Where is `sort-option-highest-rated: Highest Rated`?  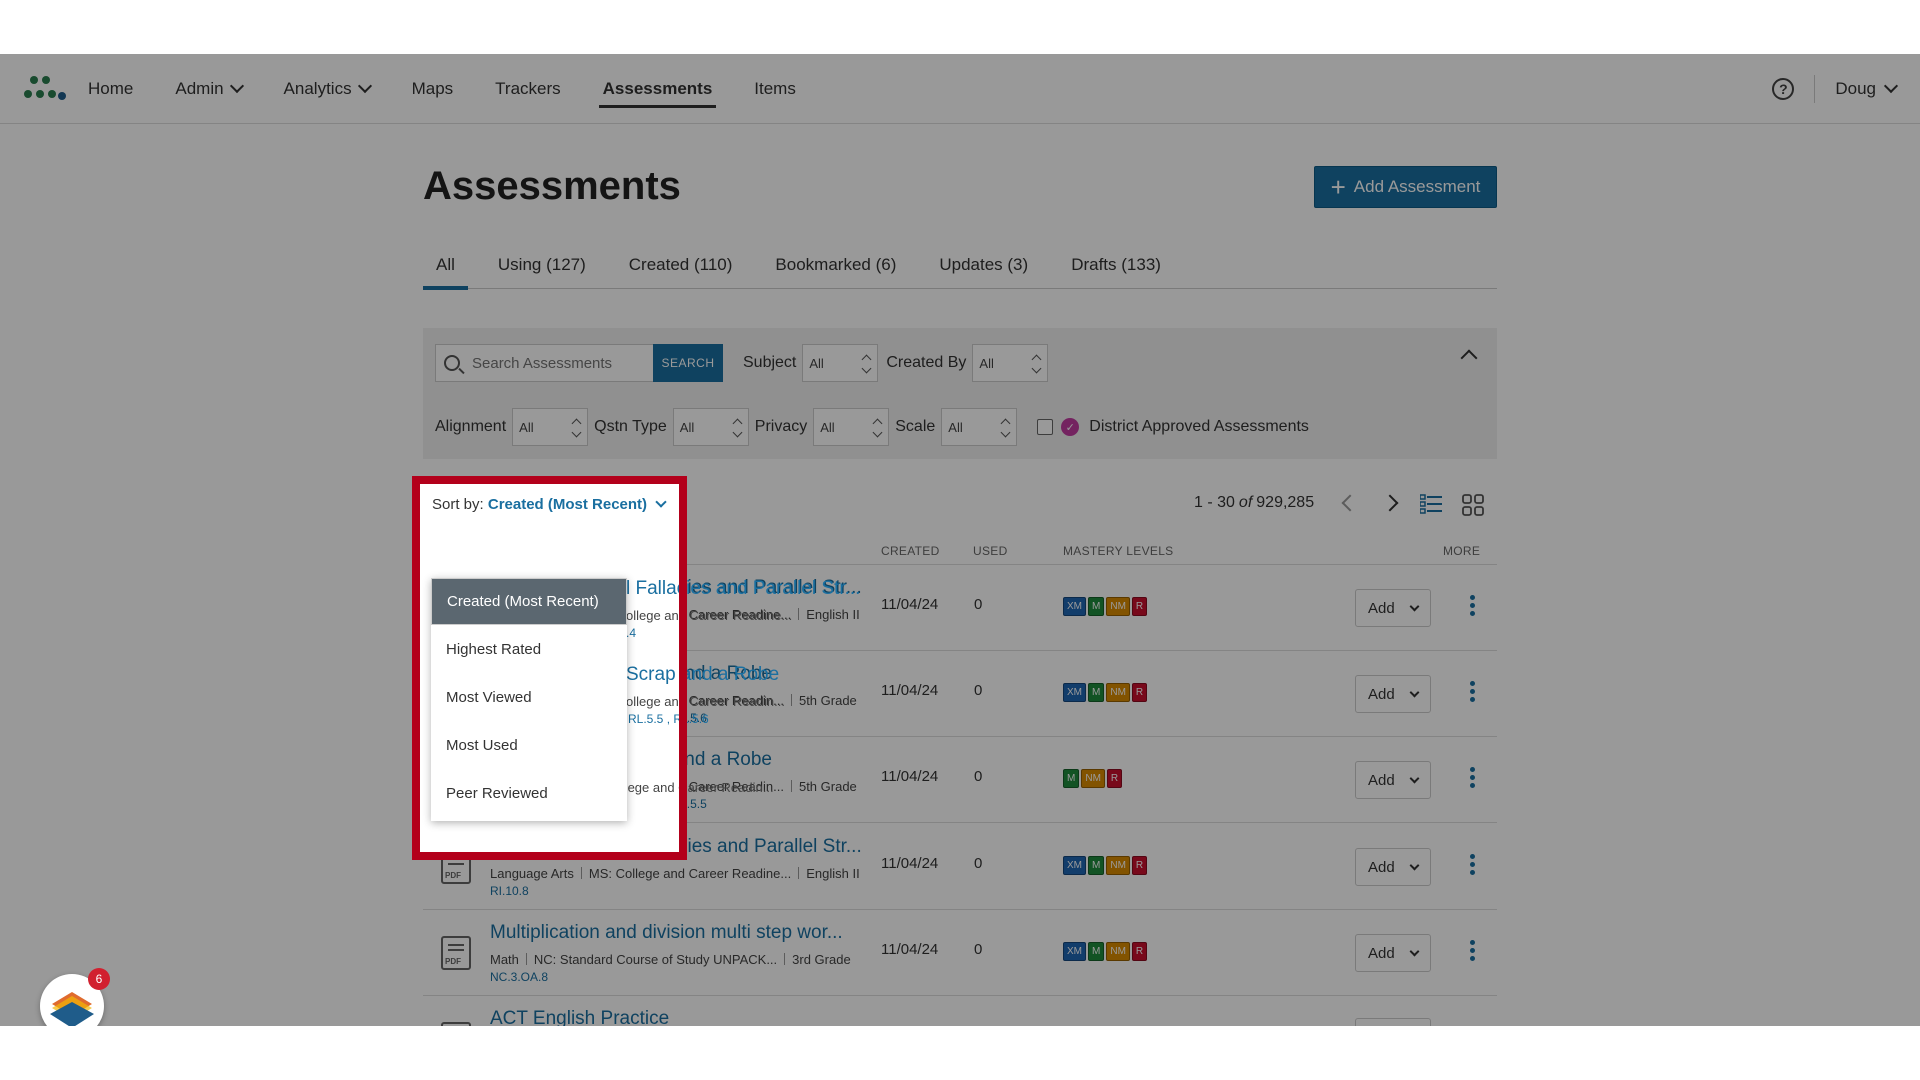 sort-option-highest-rated: Highest Rated is located at coordinates (529, 649).